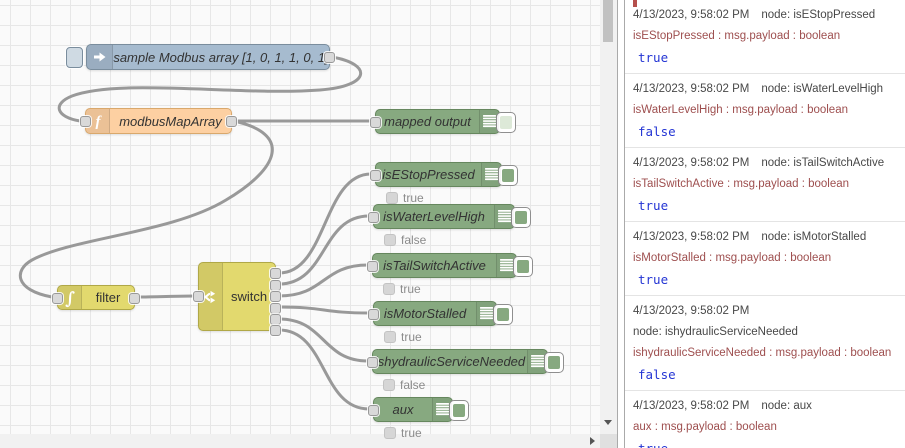 This screenshot has width=905, height=448. I want to click on node-debug-ishydraulicServiceNeeded: ishydraulicServiceNeeded false, so click(465, 370).